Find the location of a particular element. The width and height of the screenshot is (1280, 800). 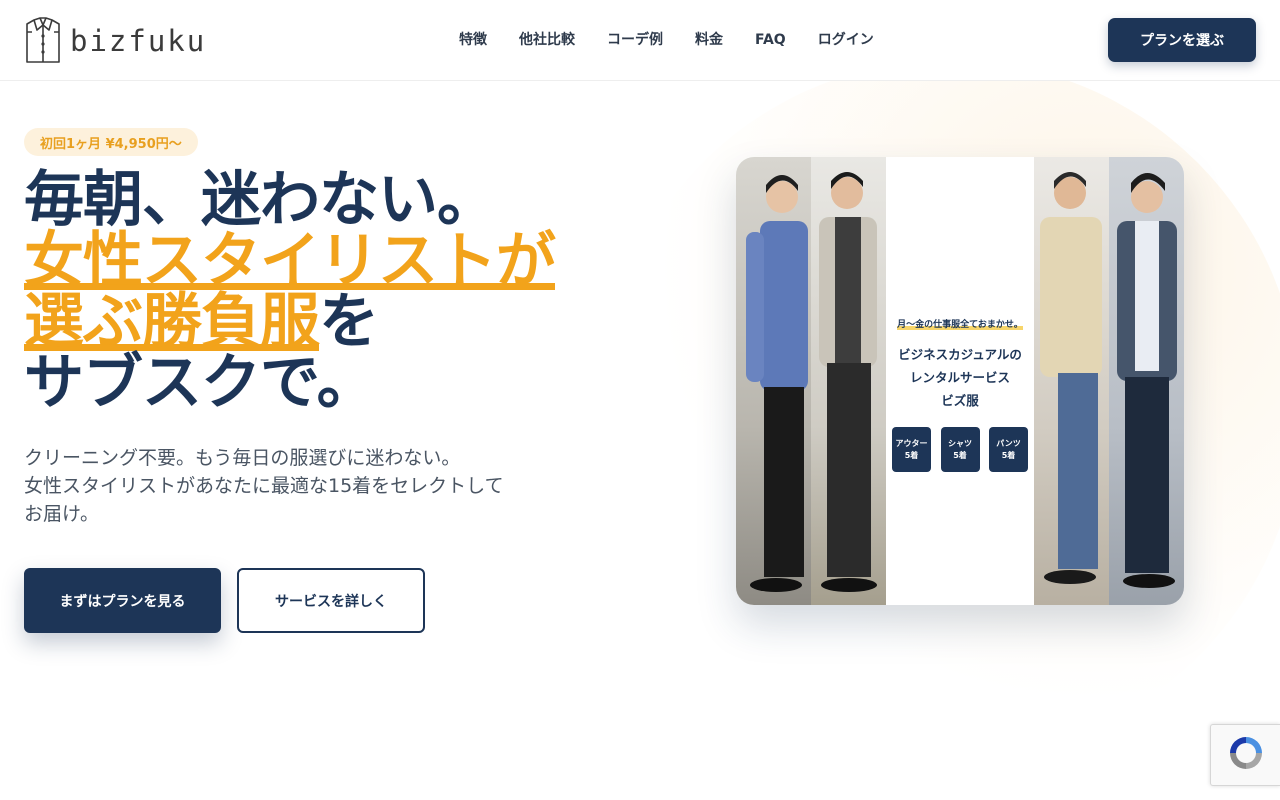

item-count-pills: アウター 5着 シャツ 5着 パンツ 5着 is located at coordinates (960, 449).